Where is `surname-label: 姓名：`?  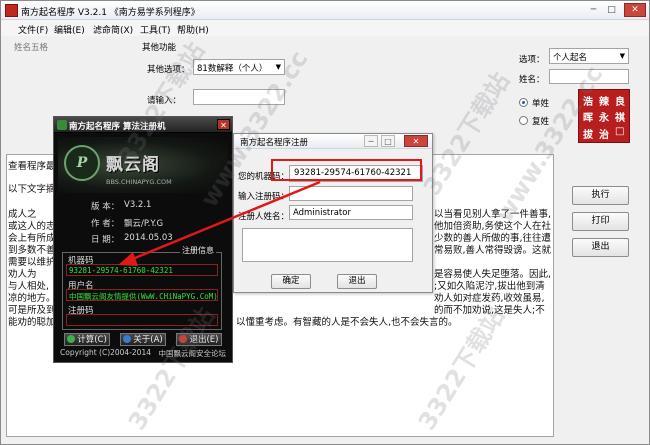 surname-label: 姓名： is located at coordinates (532, 80).